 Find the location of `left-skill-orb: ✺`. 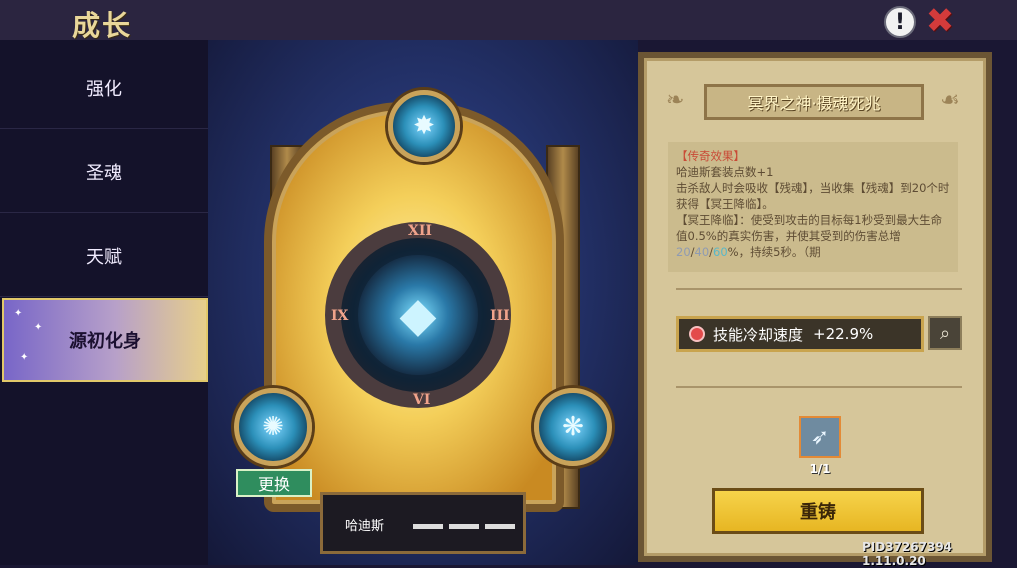

left-skill-orb: ✺ is located at coordinates (273, 427).